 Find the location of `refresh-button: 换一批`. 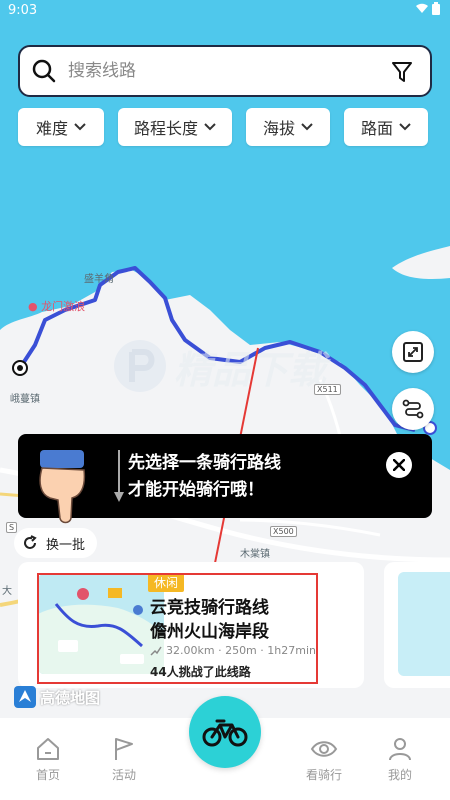

refresh-button: 换一批 is located at coordinates (56, 543).